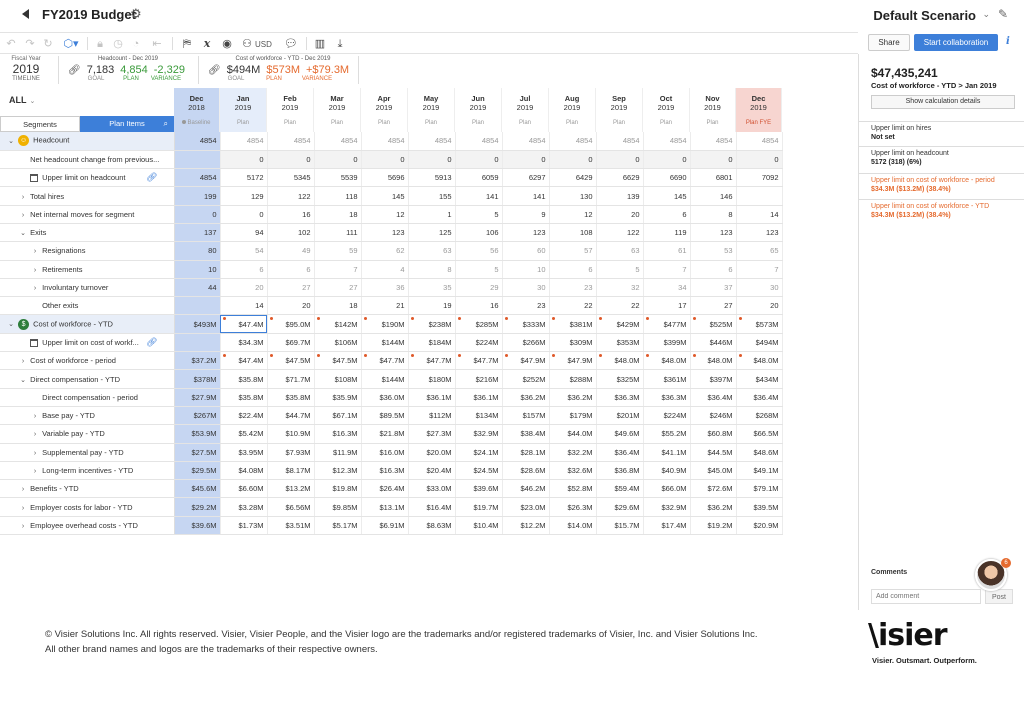  I want to click on cell: $13.2M, so click(291, 489).